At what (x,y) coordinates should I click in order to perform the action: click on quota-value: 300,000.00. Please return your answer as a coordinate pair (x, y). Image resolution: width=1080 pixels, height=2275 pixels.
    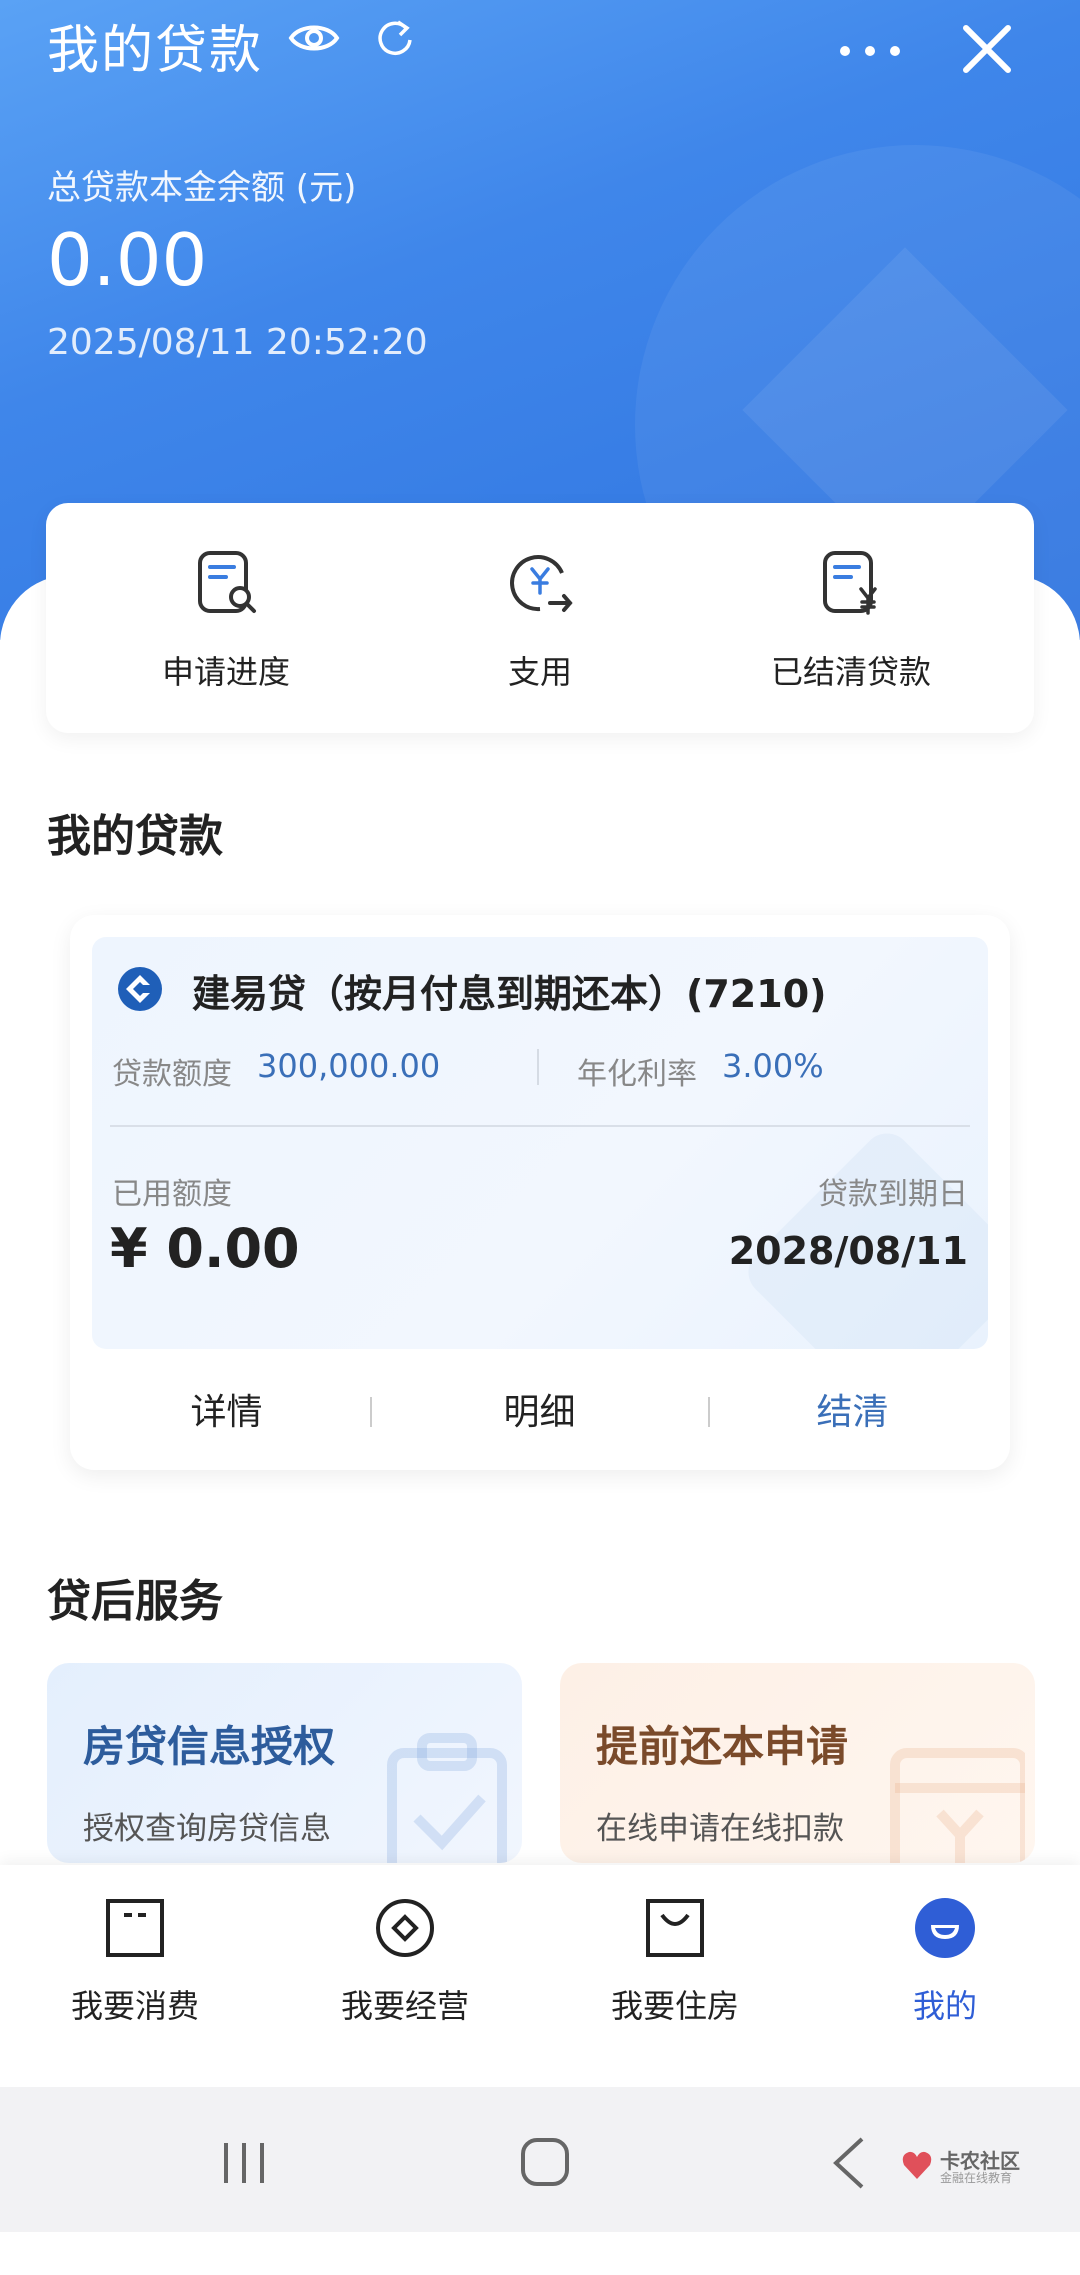
    Looking at the image, I should click on (349, 1066).